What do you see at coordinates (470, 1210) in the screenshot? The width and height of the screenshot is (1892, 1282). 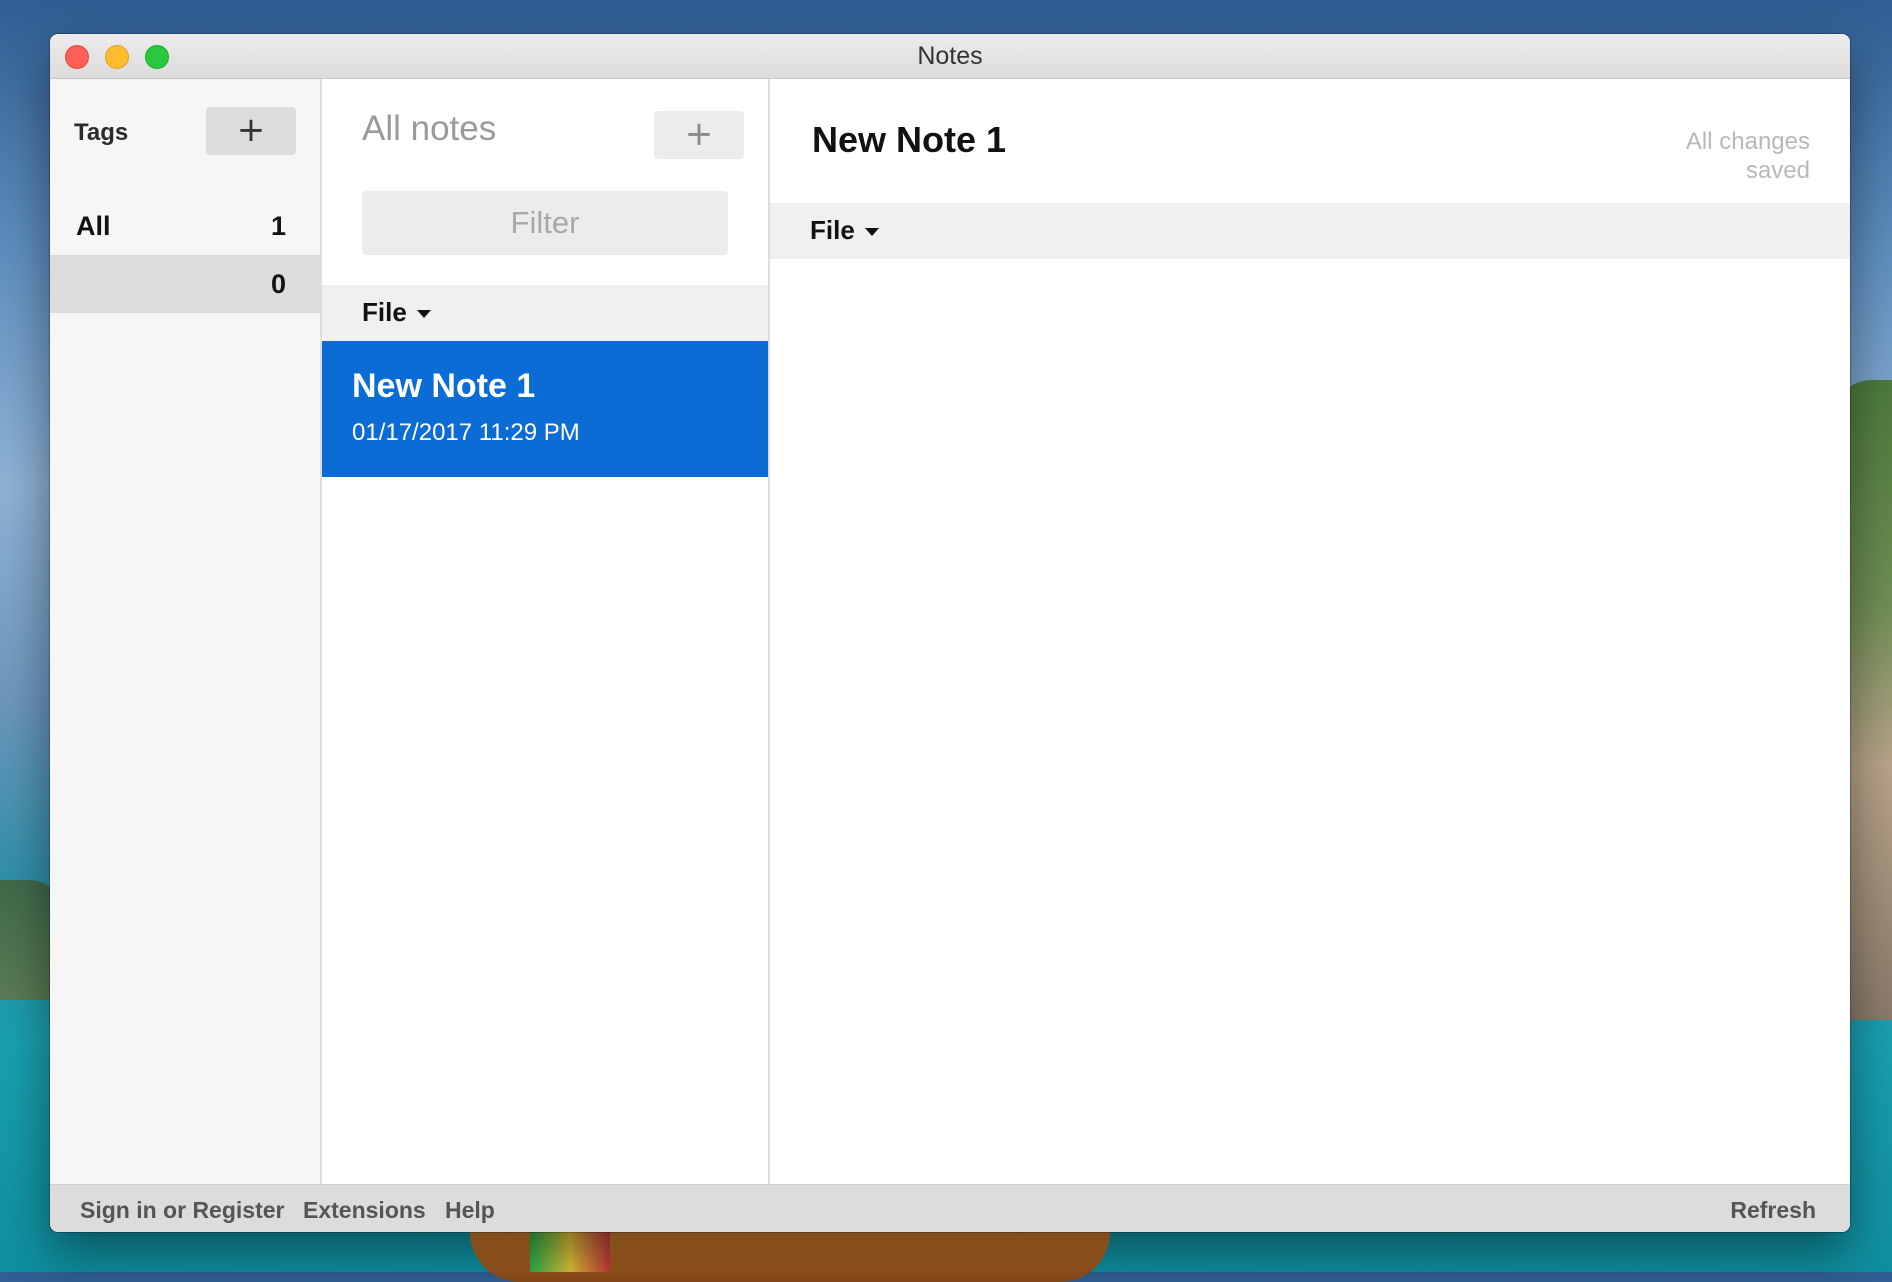 I see `help-link: Help` at bounding box center [470, 1210].